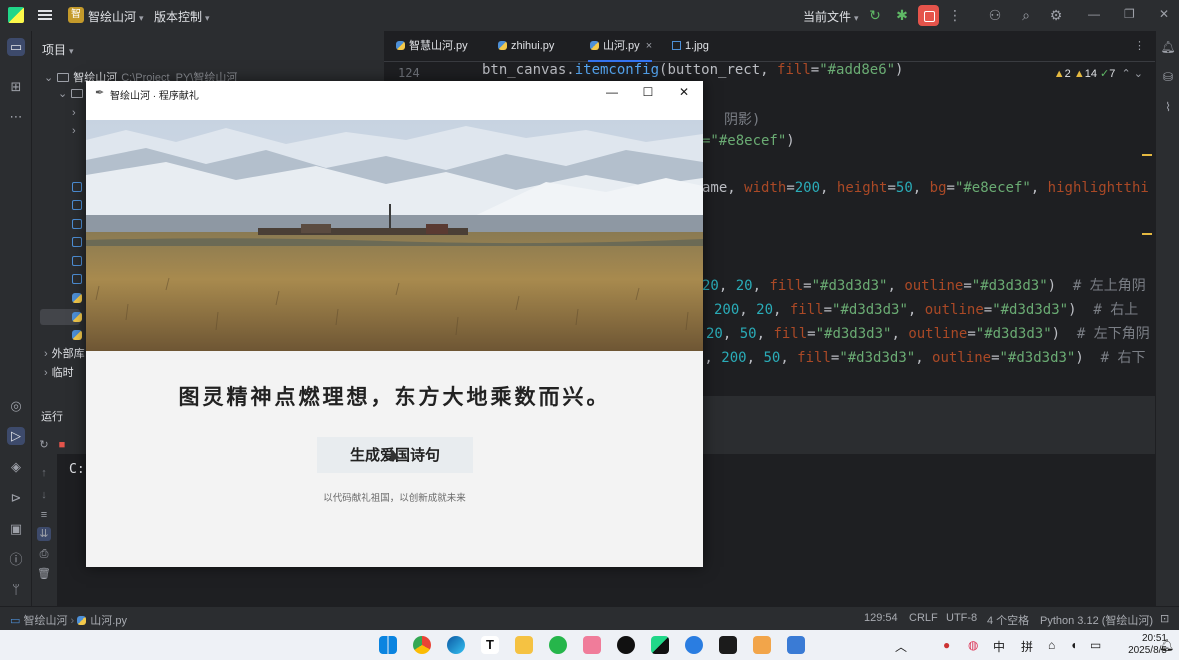 The image size is (1179, 660). I want to click on project-badge: 智, so click(76, 15).